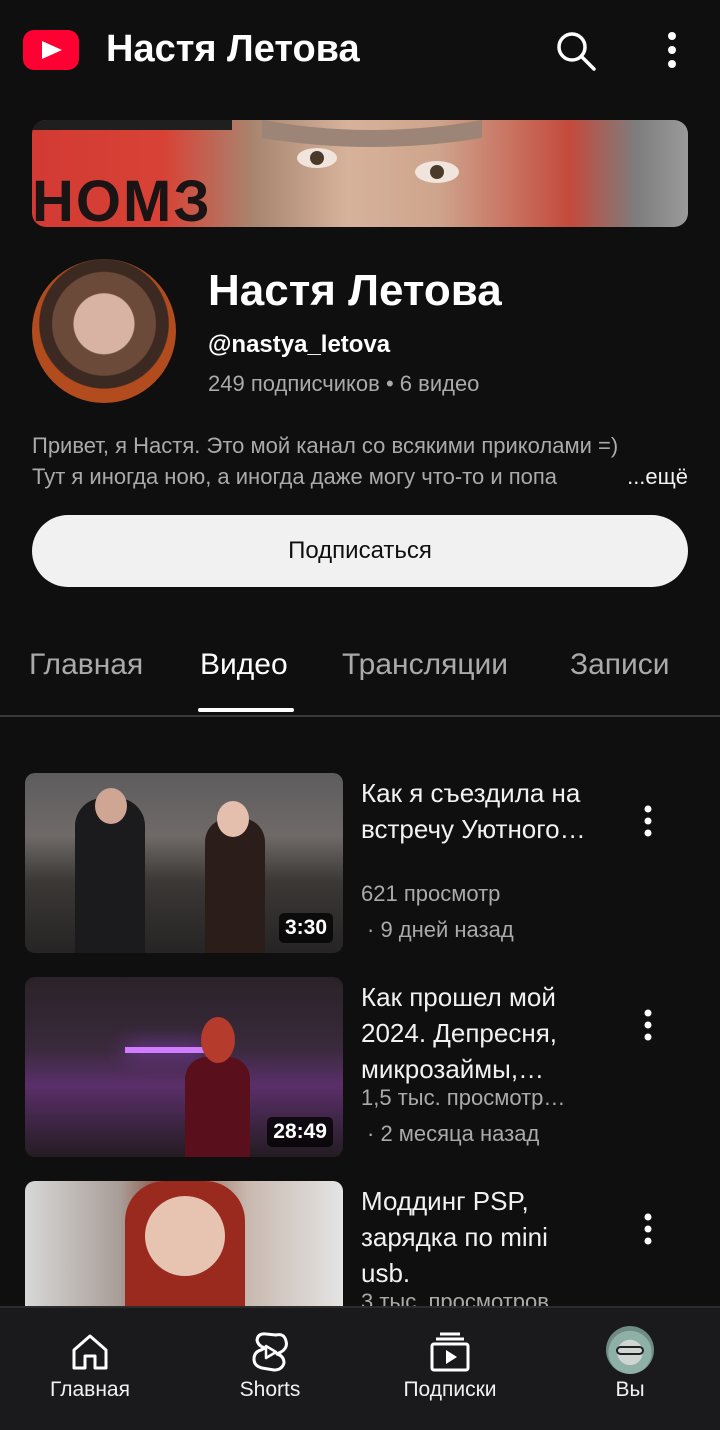 Image resolution: width=720 pixels, height=1430 pixels. I want to click on video-views: 3 тыс. просмотров, so click(455, 1297).